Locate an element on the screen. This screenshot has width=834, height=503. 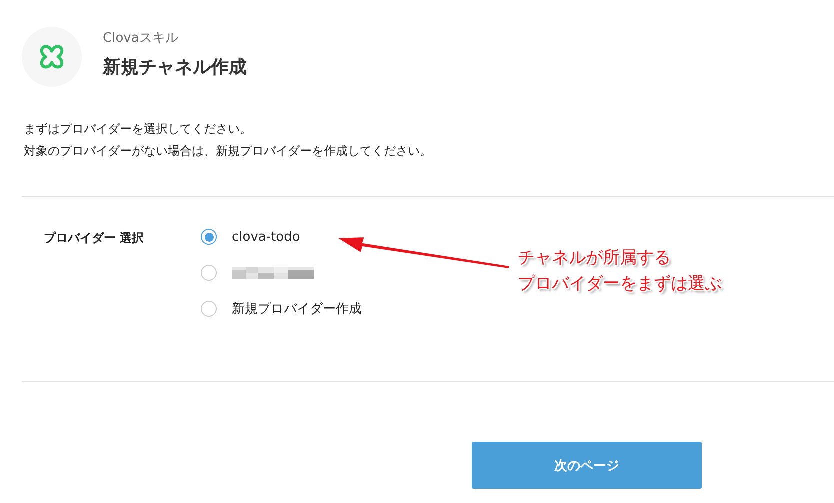
annotation-text: プロバイダーをまずは選ぶ is located at coordinates (620, 284).